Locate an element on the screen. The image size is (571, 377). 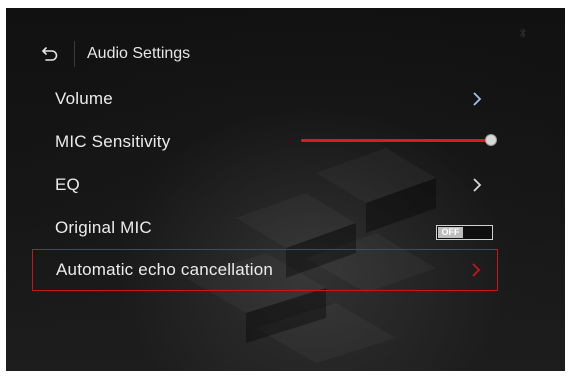
slider-fill is located at coordinates (399, 140).